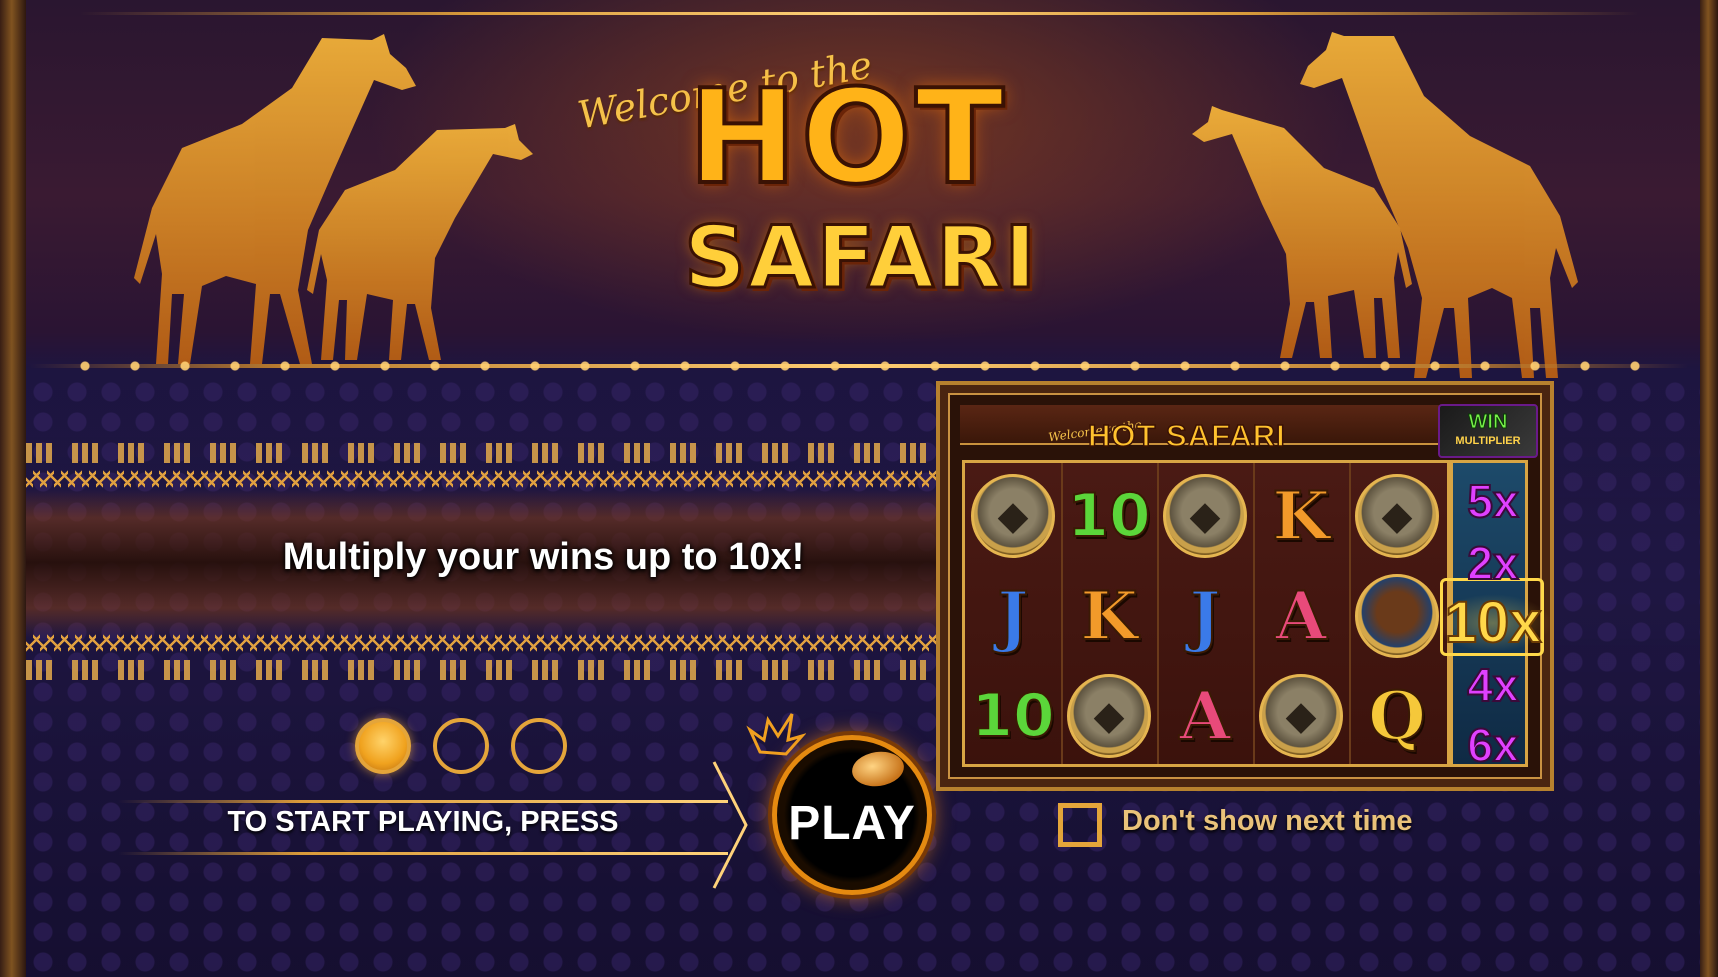 The height and width of the screenshot is (977, 1718). What do you see at coordinates (1492, 685) in the screenshot?
I see `multiplier-4x: 4x` at bounding box center [1492, 685].